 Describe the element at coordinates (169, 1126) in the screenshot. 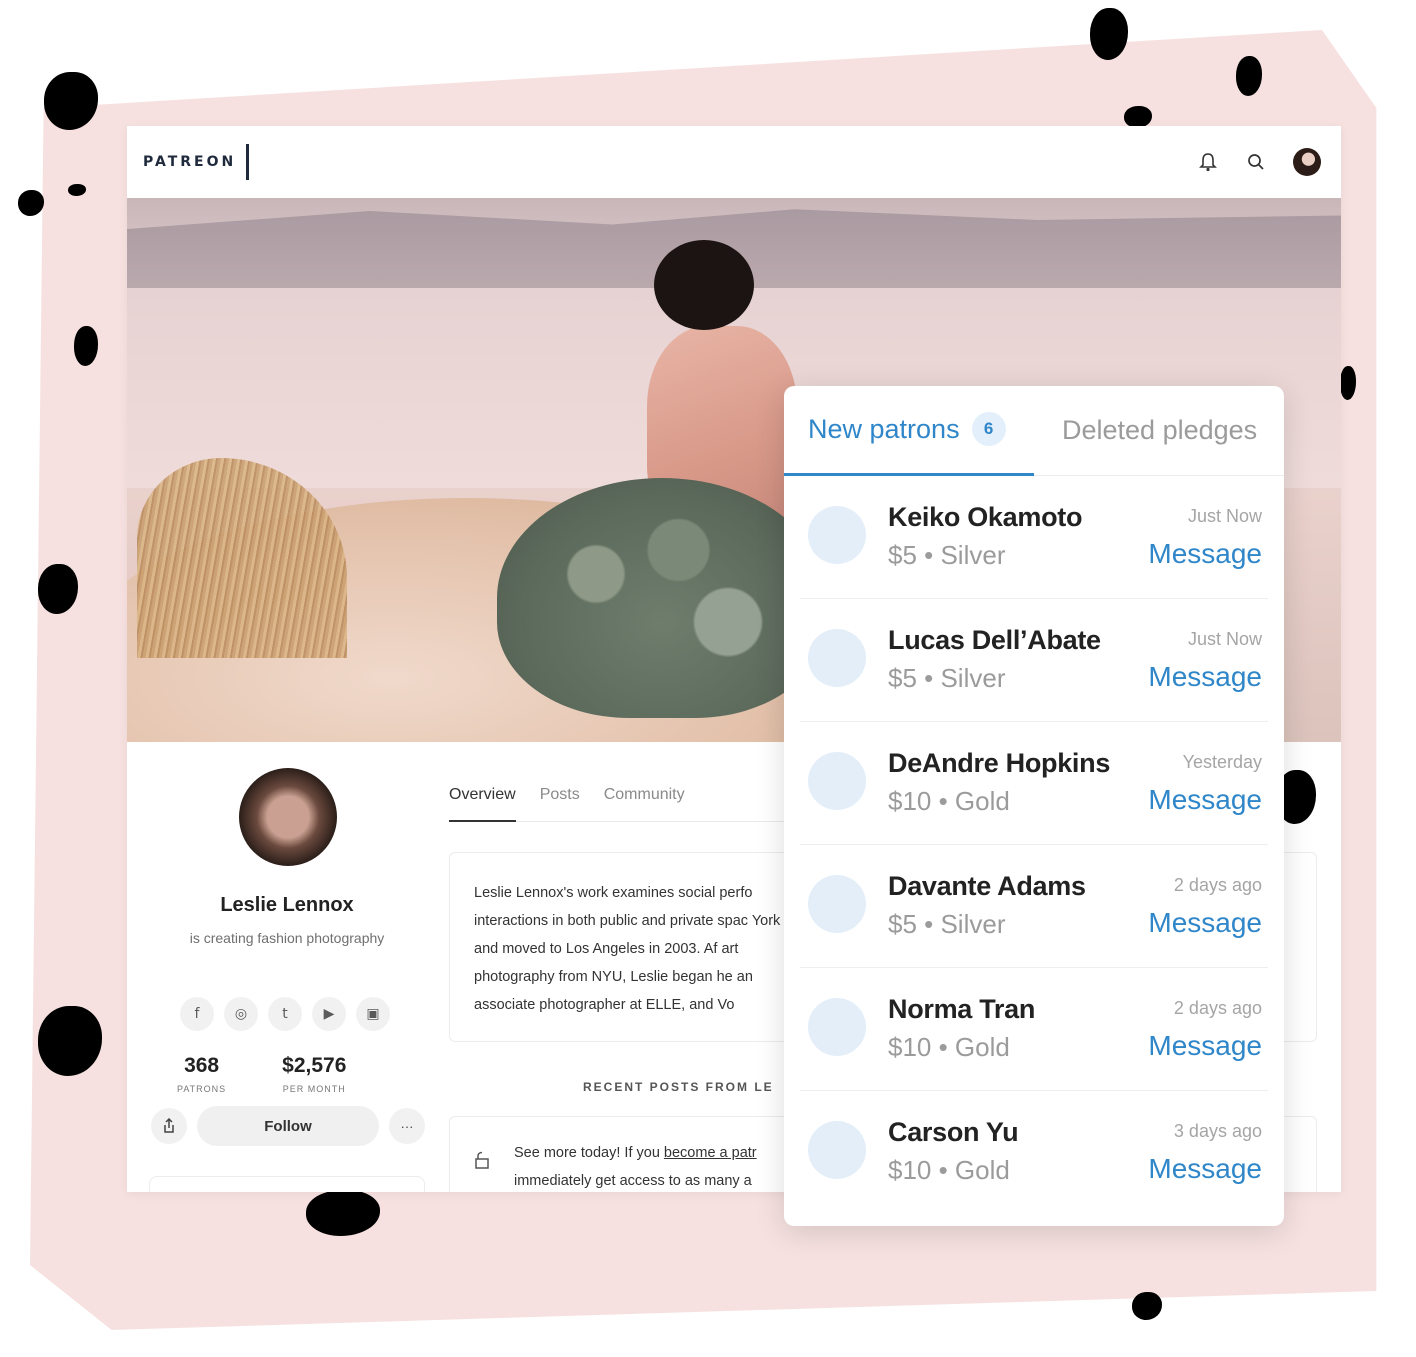

I see `share-icon` at that location.